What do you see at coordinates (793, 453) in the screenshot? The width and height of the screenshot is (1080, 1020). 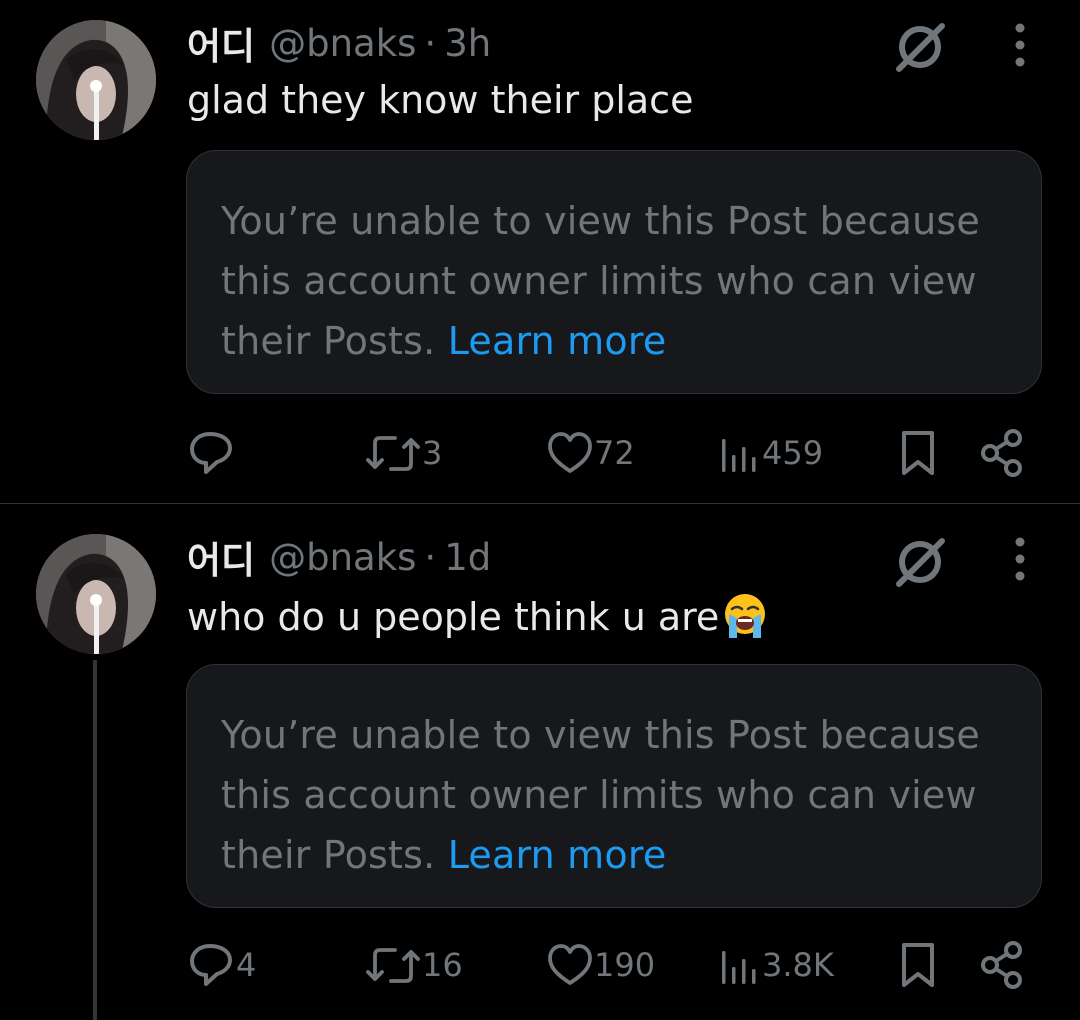 I see `view-count: 459` at bounding box center [793, 453].